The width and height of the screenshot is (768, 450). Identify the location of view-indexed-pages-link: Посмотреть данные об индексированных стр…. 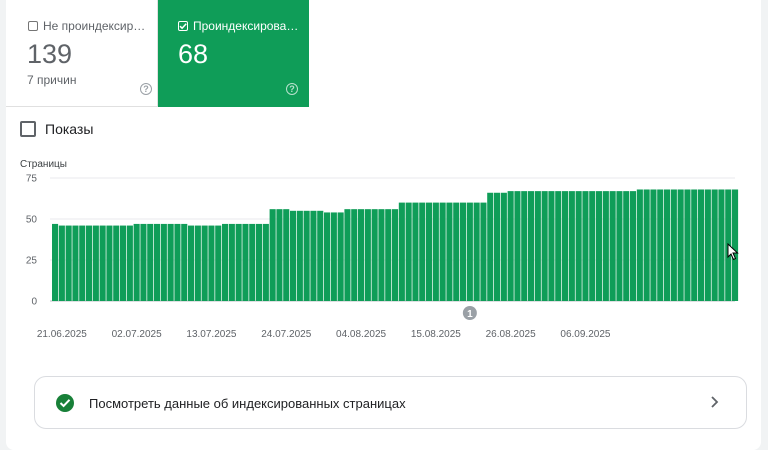
(390, 402).